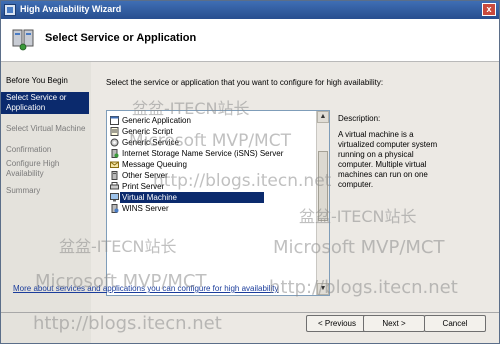 The image size is (500, 344). Describe the element at coordinates (323, 117) in the screenshot. I see `scroll-up-button: ▲` at that location.